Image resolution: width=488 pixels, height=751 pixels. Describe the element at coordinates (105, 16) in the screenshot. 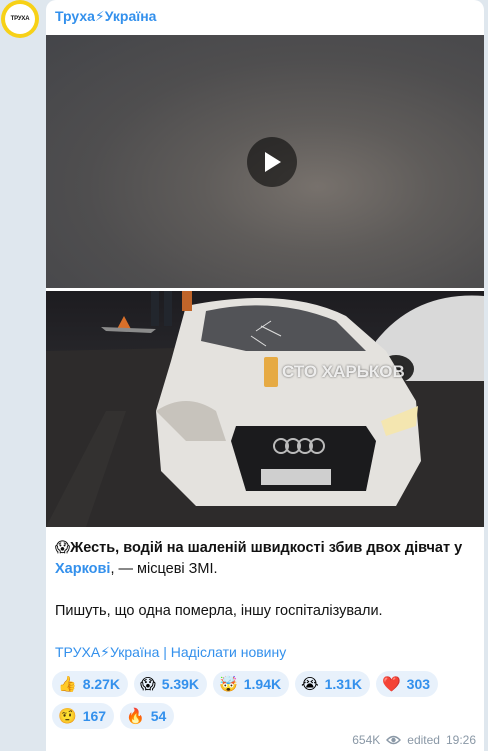

I see `channel-name: Труха⚡Україна` at that location.